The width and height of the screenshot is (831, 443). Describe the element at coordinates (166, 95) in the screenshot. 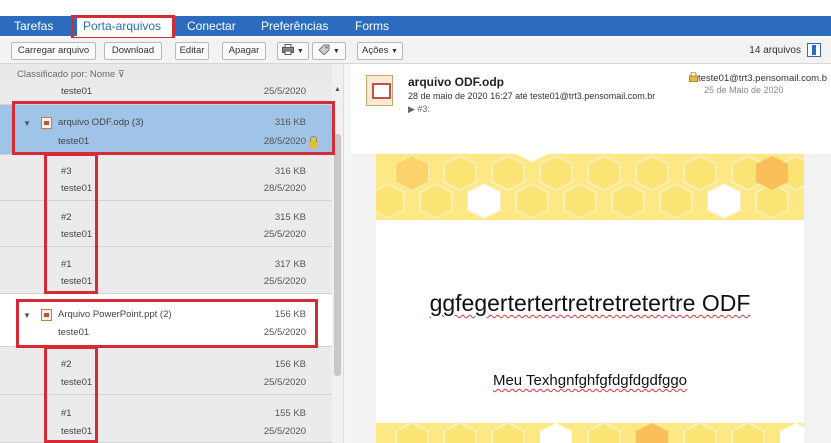

I see `list-item: teste01 25/5/2020` at that location.